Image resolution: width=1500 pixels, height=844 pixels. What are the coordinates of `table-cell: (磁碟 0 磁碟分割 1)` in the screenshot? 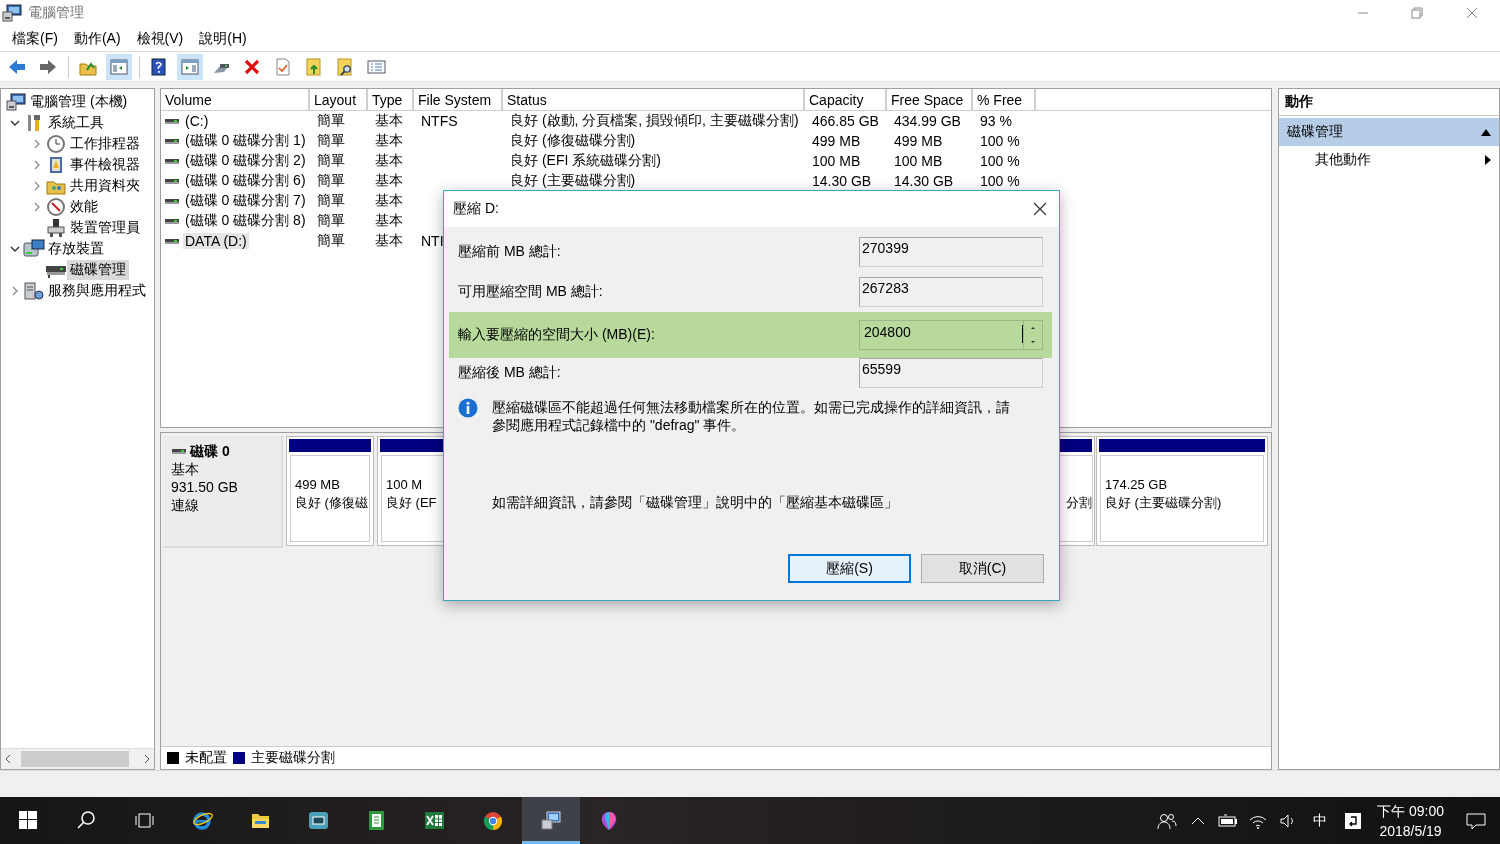 It's located at (245, 141).